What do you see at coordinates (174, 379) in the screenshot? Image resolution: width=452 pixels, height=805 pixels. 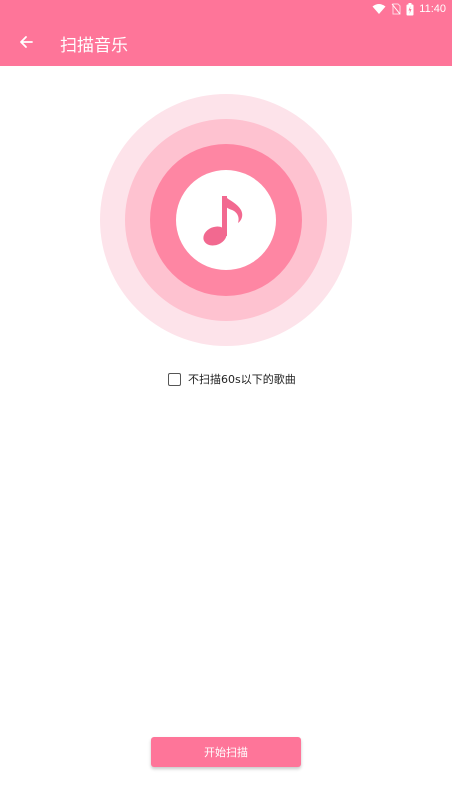 I see `skip-short-songs-checkbox` at bounding box center [174, 379].